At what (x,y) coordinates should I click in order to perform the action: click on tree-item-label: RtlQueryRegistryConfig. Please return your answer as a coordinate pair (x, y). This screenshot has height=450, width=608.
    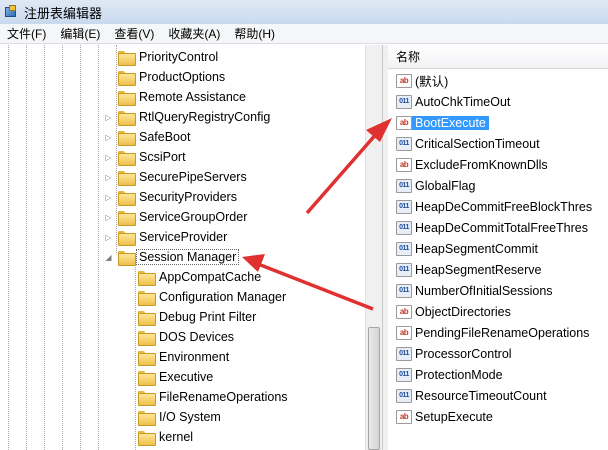
    Looking at the image, I should click on (205, 117).